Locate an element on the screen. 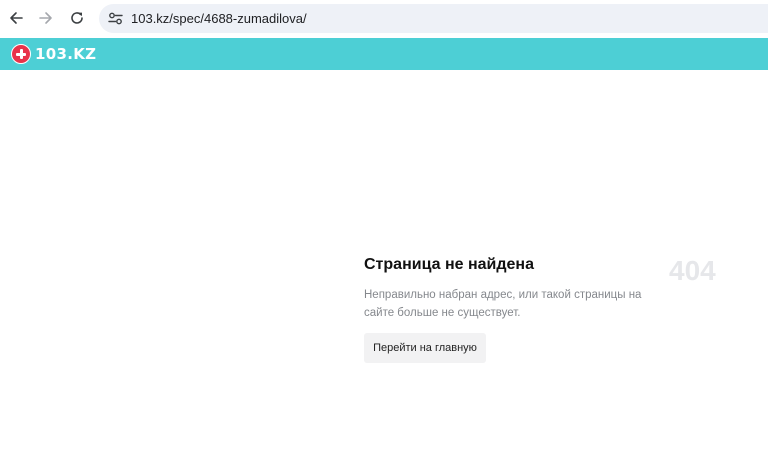 The height and width of the screenshot is (463, 768). address-bar: 103.kz/spec/4688-zumadilova/ is located at coordinates (433, 18).